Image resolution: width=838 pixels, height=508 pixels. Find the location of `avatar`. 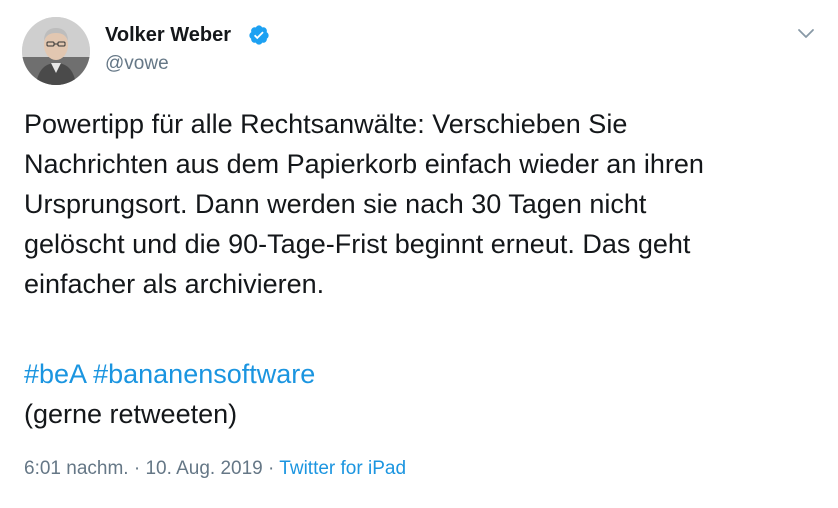

avatar is located at coordinates (56, 51).